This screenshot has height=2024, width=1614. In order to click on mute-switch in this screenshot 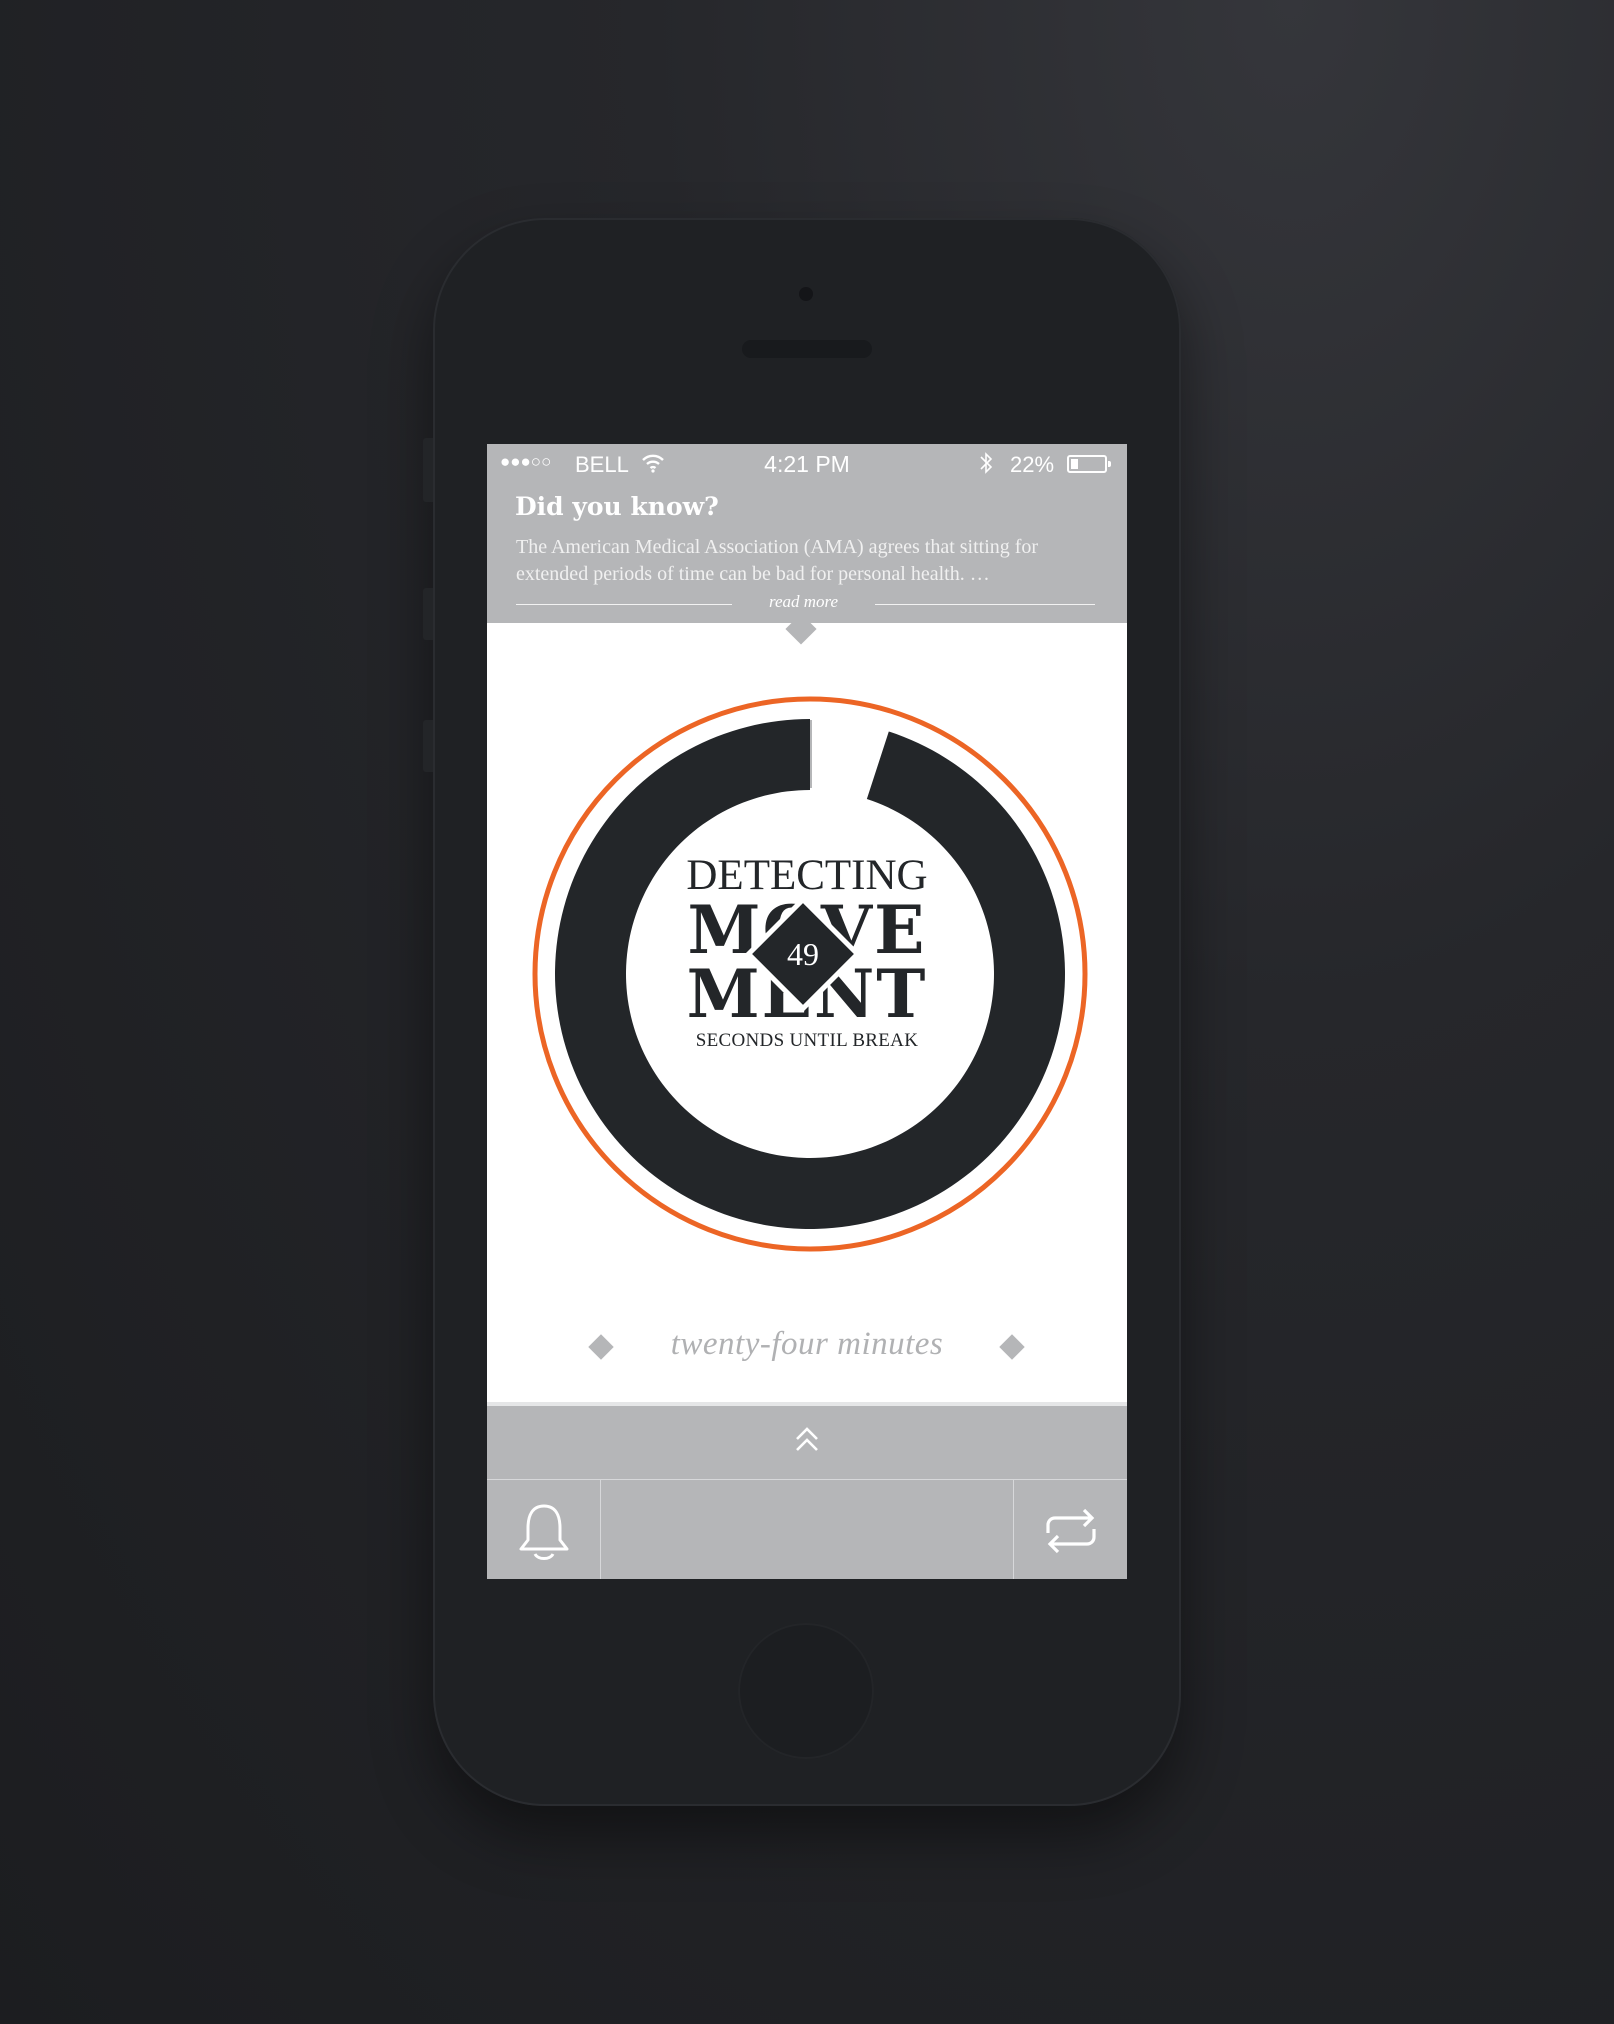, I will do `click(428, 470)`.